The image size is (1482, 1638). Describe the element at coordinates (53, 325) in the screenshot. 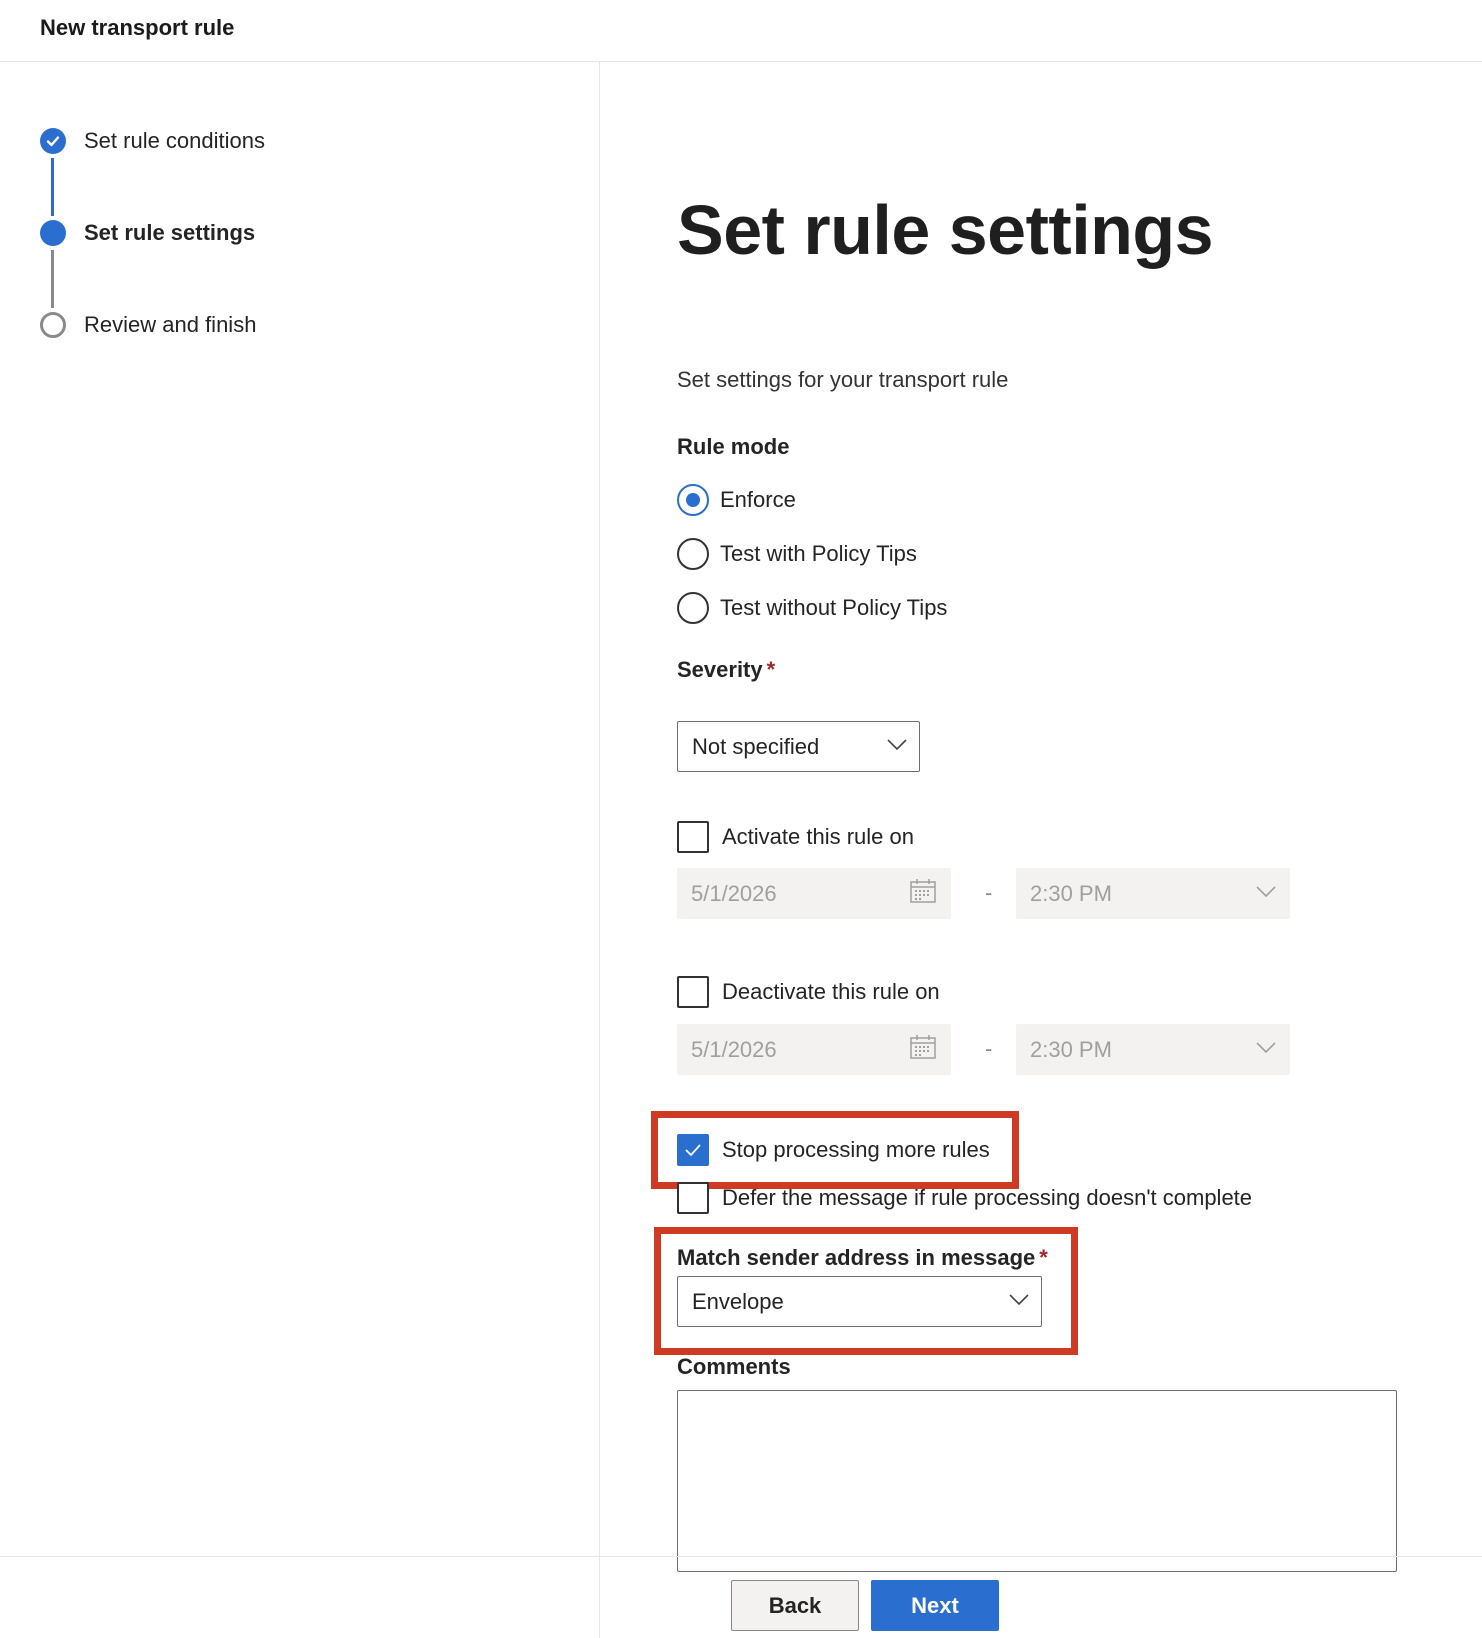

I see `pending-step-icon` at that location.